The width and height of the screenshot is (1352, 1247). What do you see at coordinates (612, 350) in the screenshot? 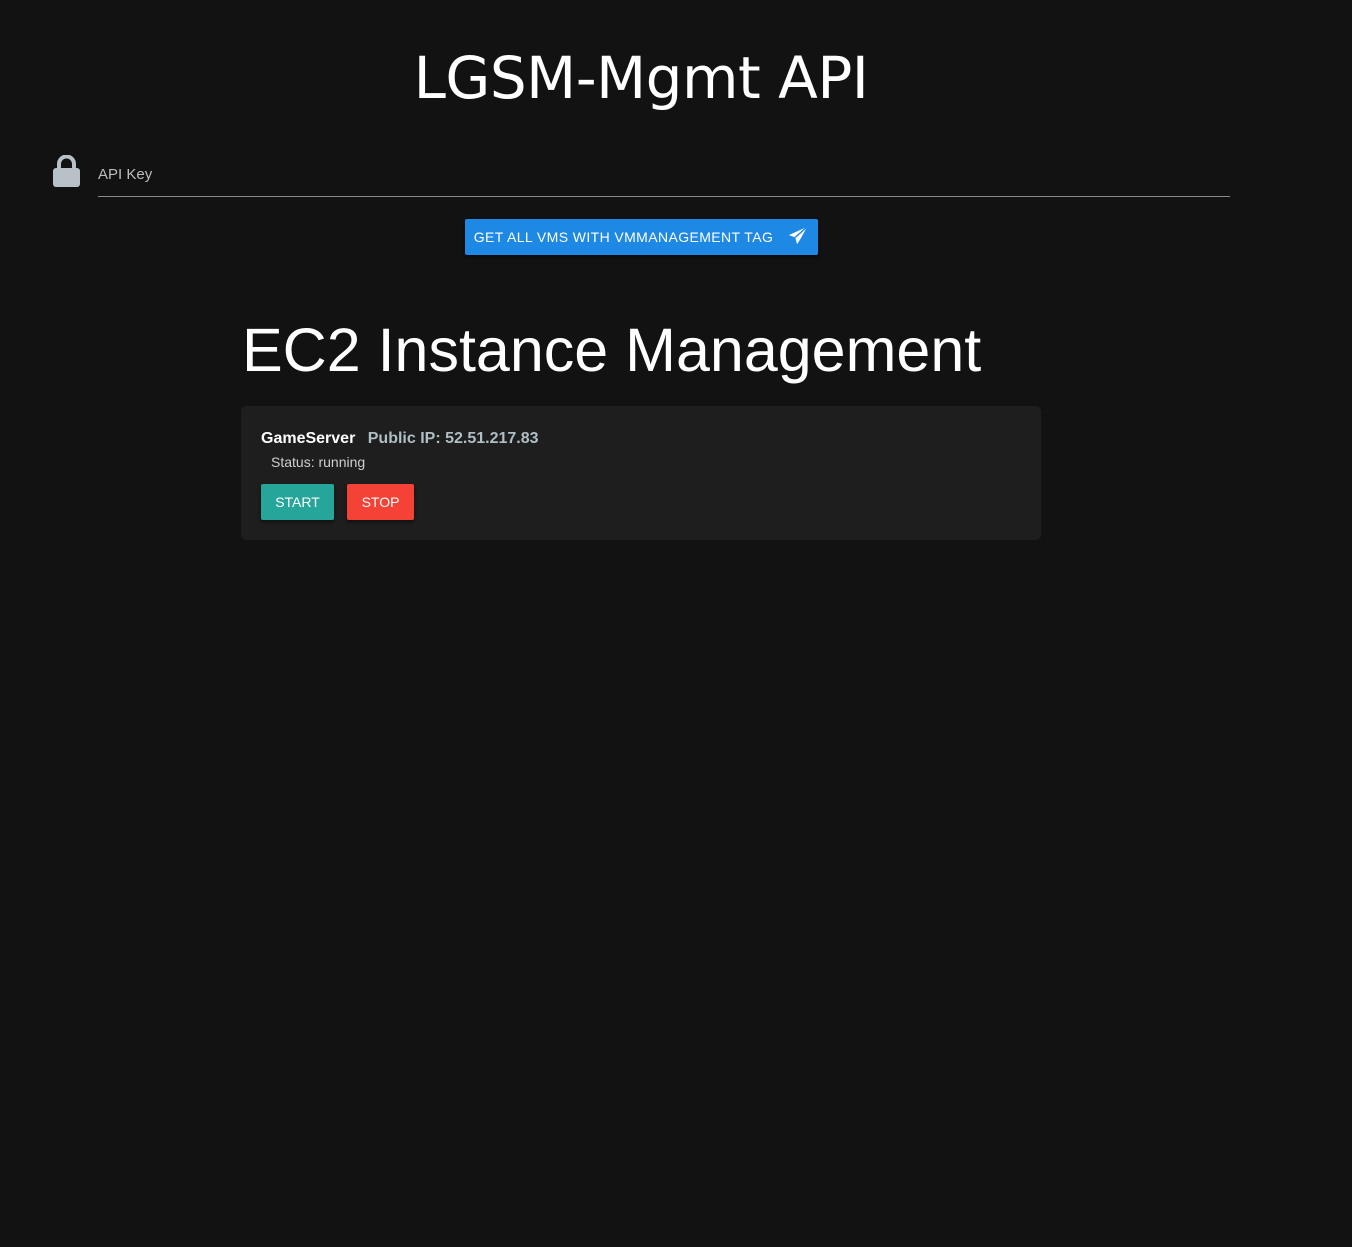
I see `section-title: EC2 Instance Management` at bounding box center [612, 350].